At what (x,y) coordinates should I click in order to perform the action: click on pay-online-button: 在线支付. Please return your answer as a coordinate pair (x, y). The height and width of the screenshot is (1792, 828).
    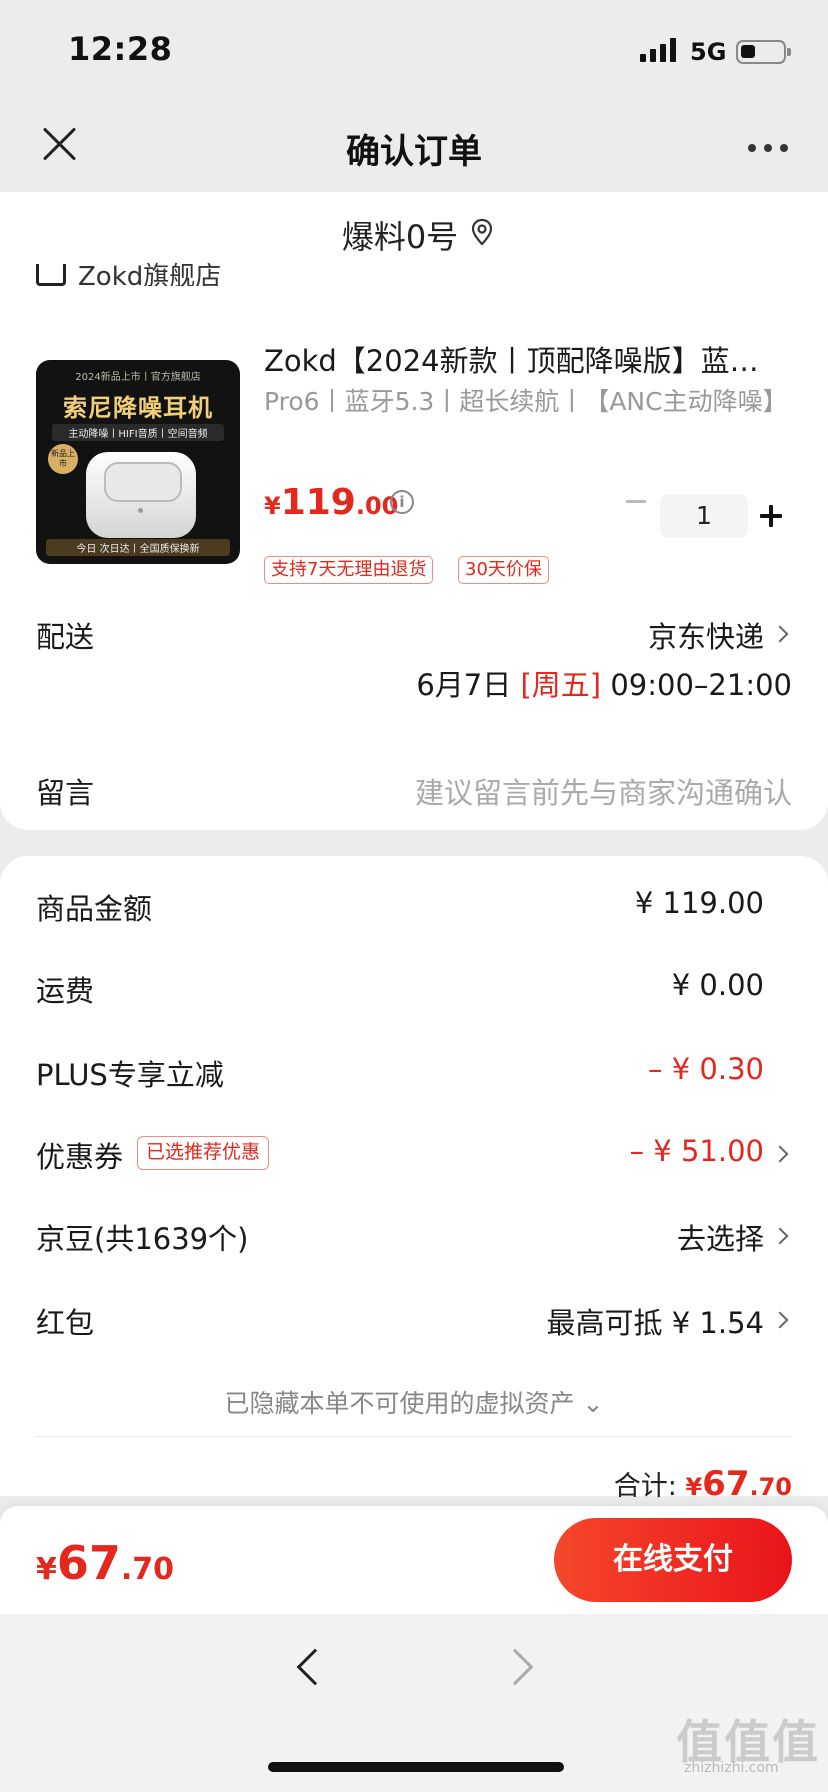
    Looking at the image, I should click on (673, 1560).